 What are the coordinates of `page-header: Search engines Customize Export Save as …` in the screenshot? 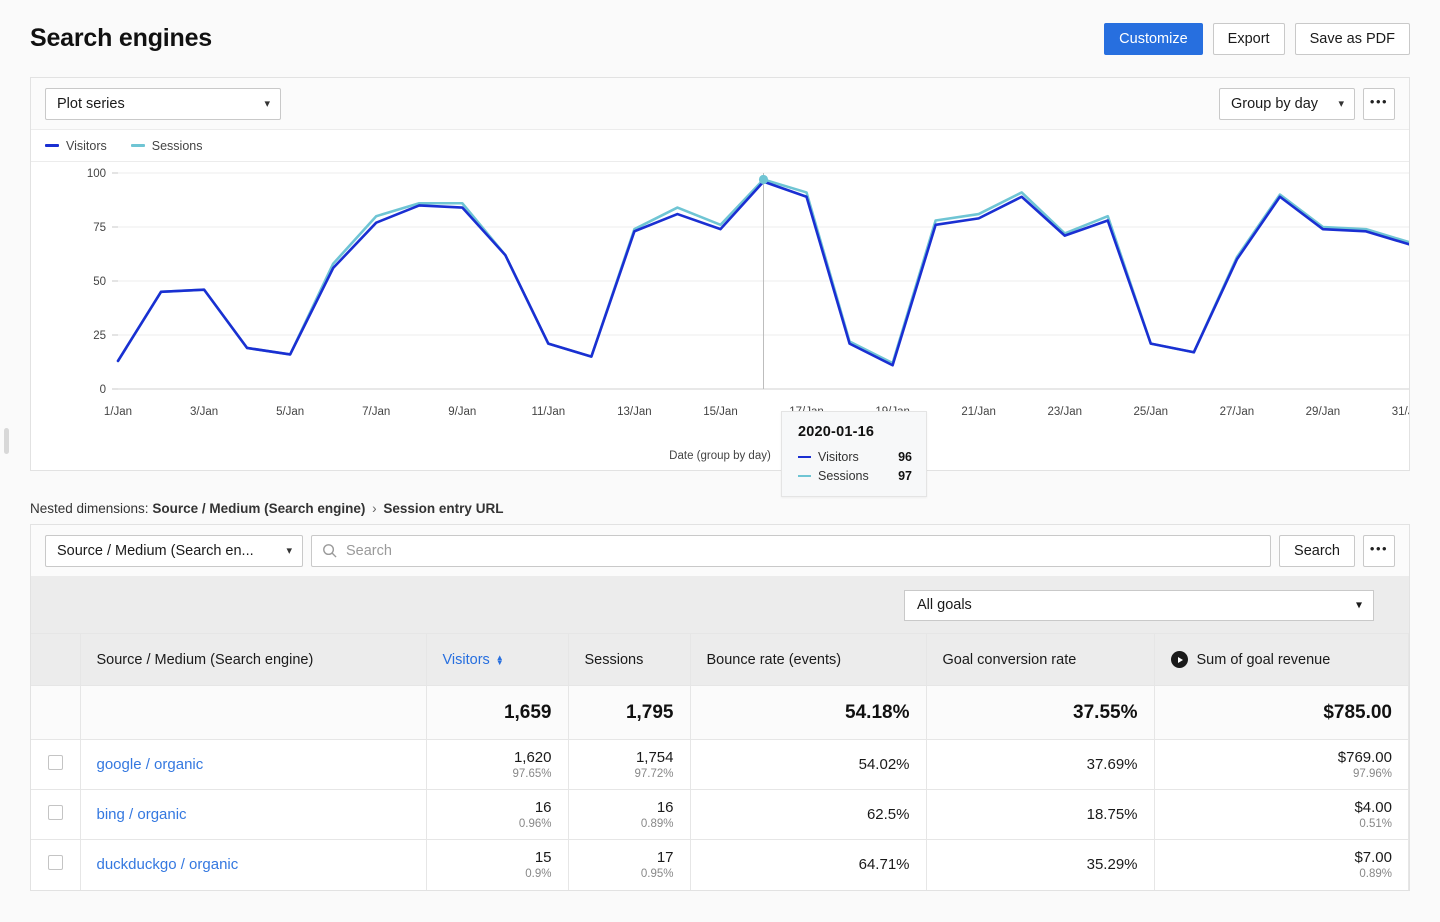 It's located at (720, 38).